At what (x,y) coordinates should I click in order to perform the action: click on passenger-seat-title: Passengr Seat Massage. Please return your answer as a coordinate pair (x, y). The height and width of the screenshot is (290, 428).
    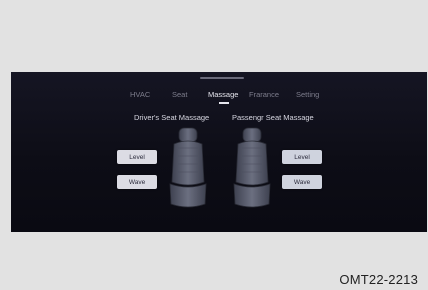
    Looking at the image, I should click on (273, 117).